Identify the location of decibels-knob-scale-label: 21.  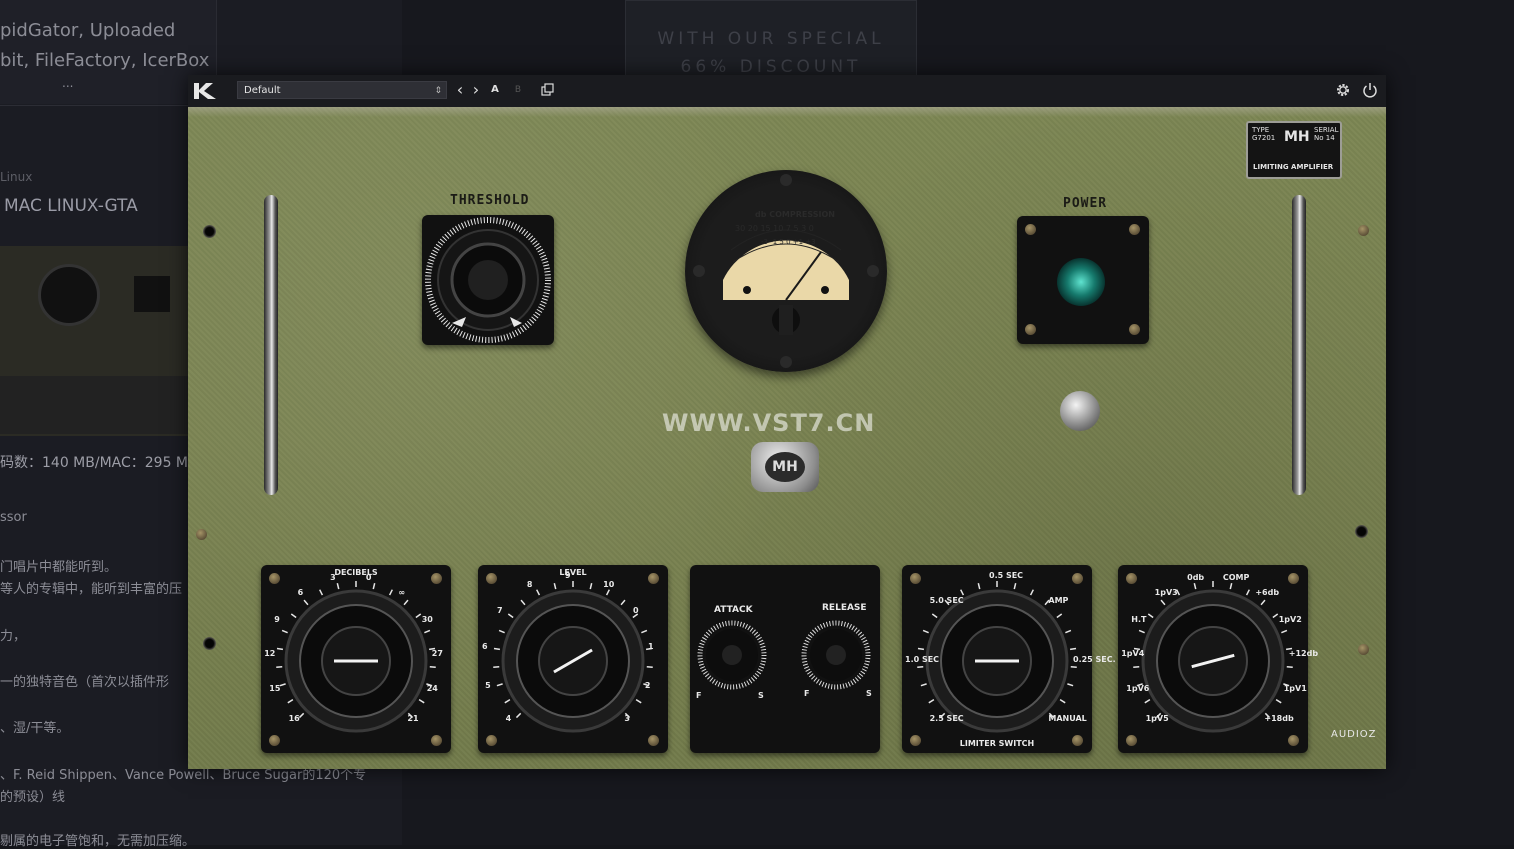
(412, 718).